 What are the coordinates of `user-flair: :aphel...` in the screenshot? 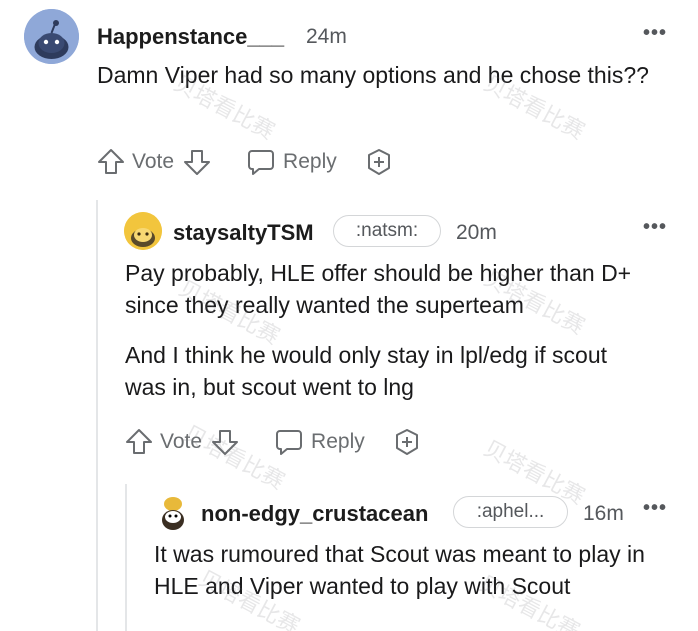 It's located at (510, 512).